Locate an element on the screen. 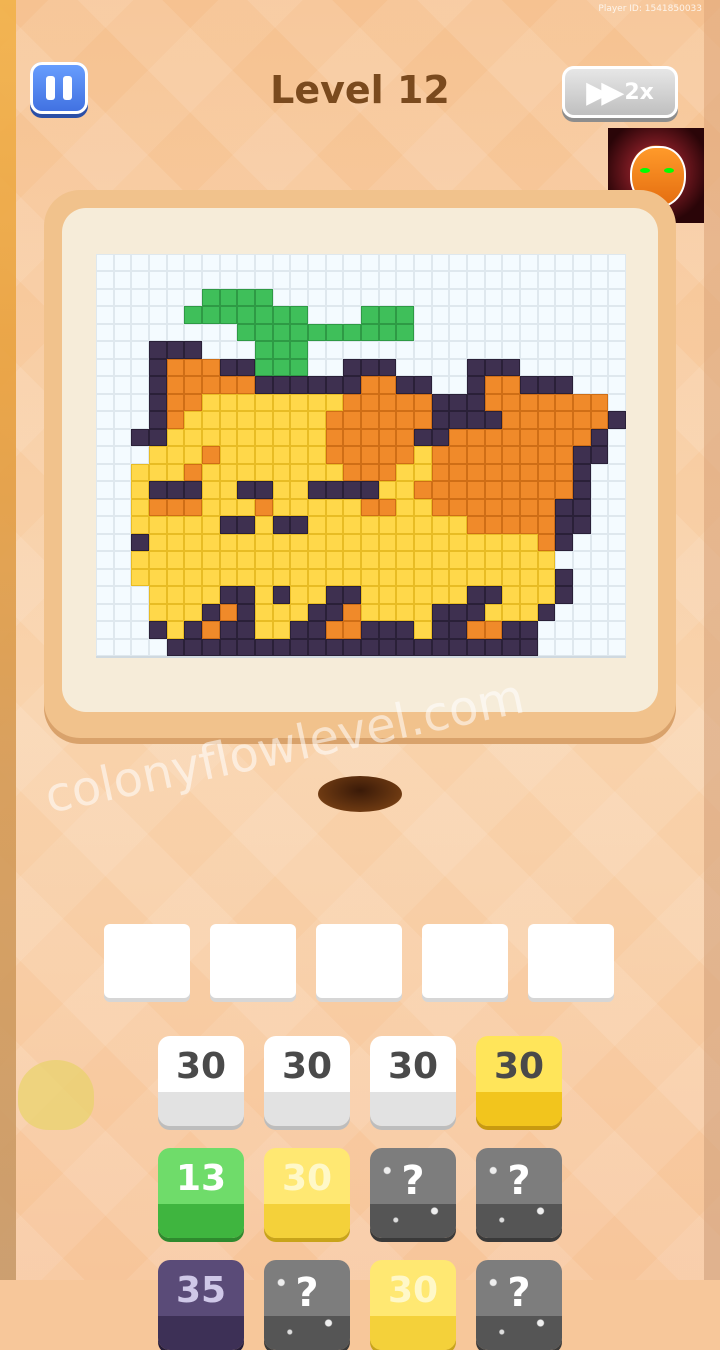 The height and width of the screenshot is (1350, 720). color-tile: 13 is located at coordinates (201, 1193).